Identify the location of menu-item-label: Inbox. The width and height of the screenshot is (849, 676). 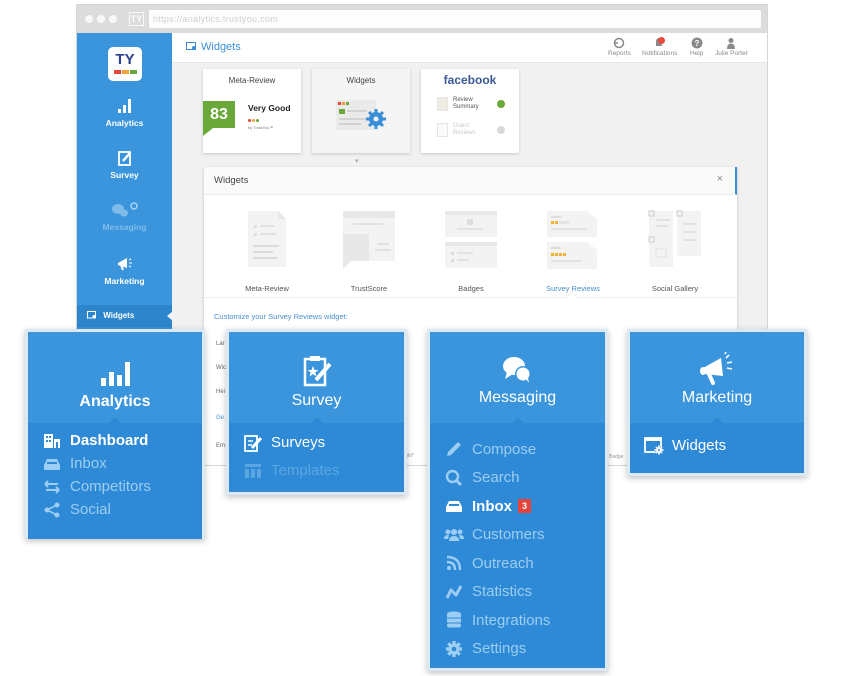
(88, 463).